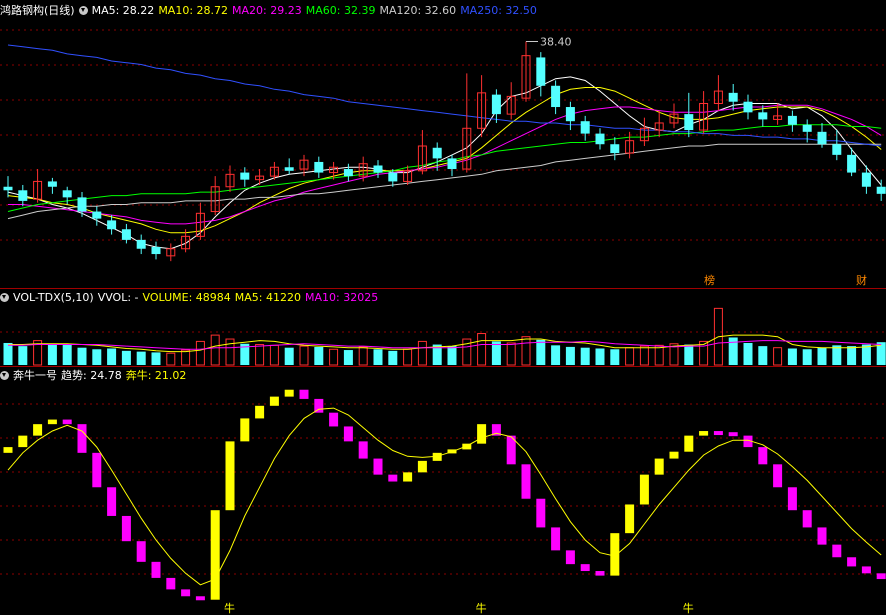 This screenshot has width=886, height=615. I want to click on ma-line-ma60, so click(444, 168).